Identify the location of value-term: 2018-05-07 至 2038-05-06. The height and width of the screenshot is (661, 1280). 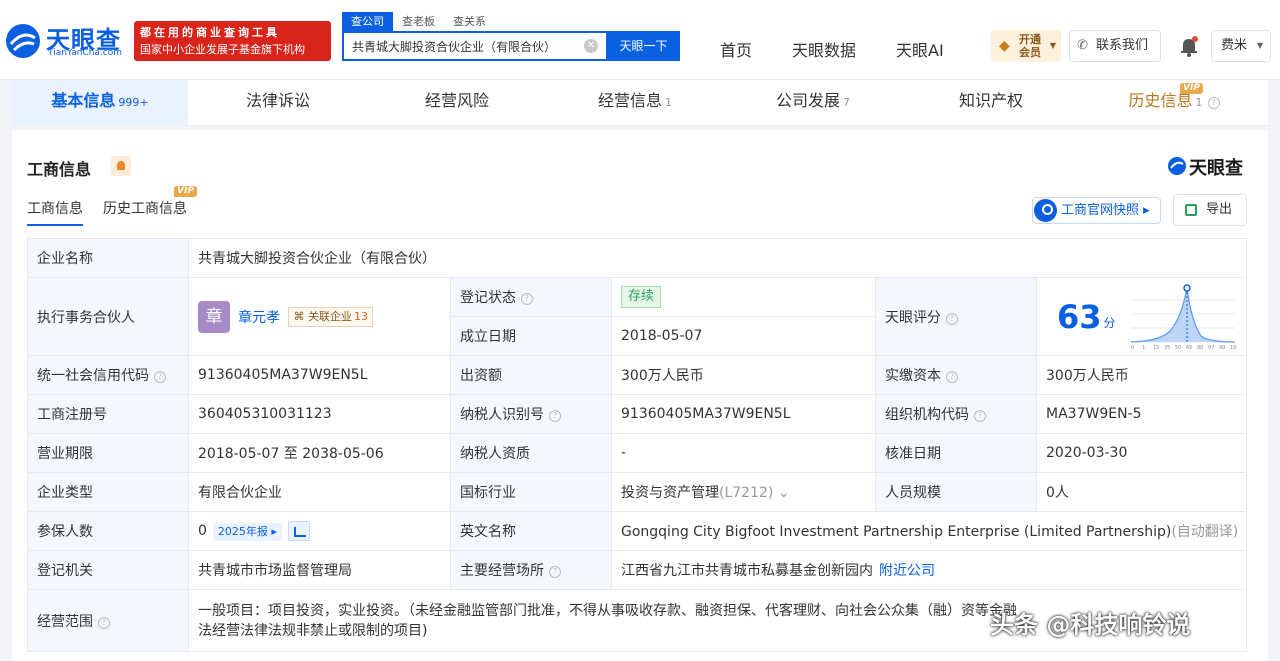
(319, 453).